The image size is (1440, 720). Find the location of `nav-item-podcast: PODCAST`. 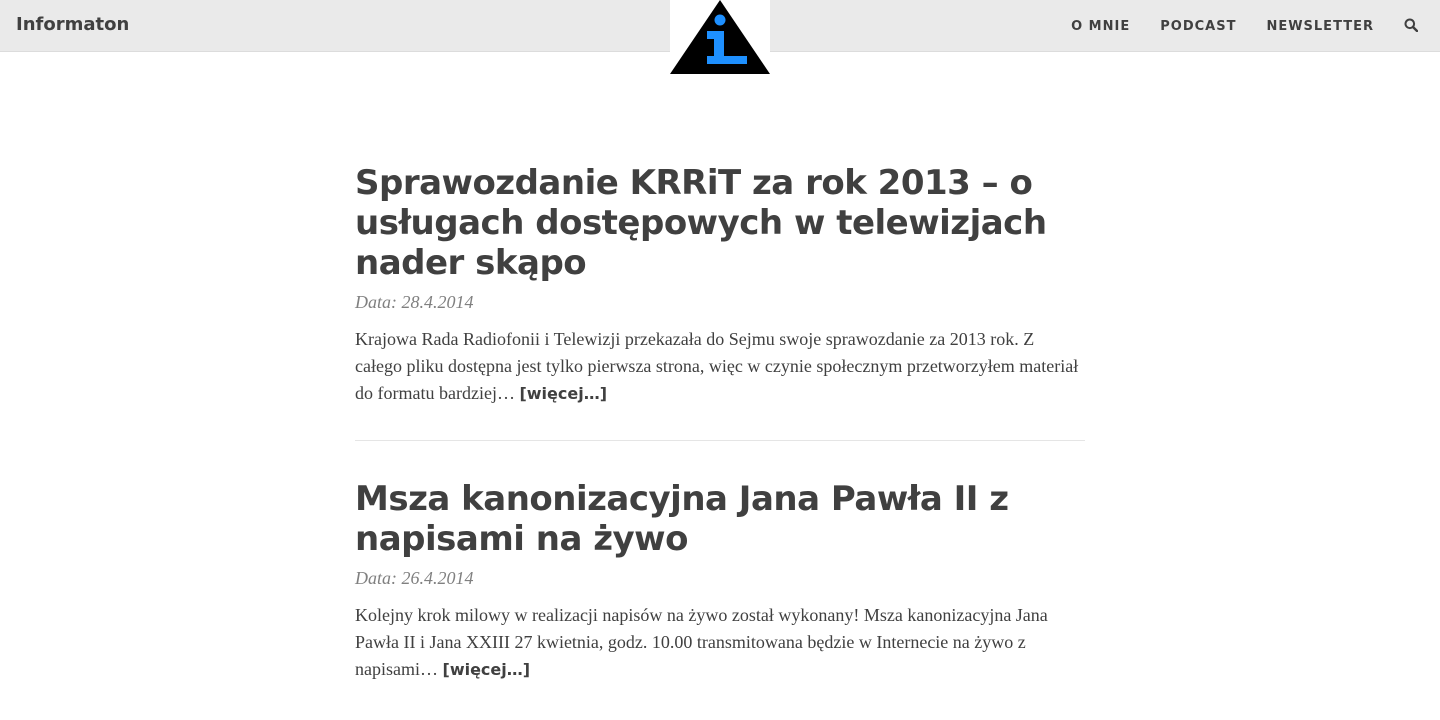

nav-item-podcast: PODCAST is located at coordinates (1198, 26).